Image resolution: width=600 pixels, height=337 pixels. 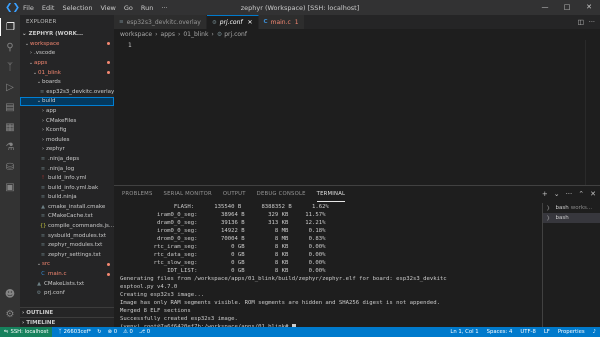 I want to click on source-control-icon: ᛉ, so click(x=10, y=67).